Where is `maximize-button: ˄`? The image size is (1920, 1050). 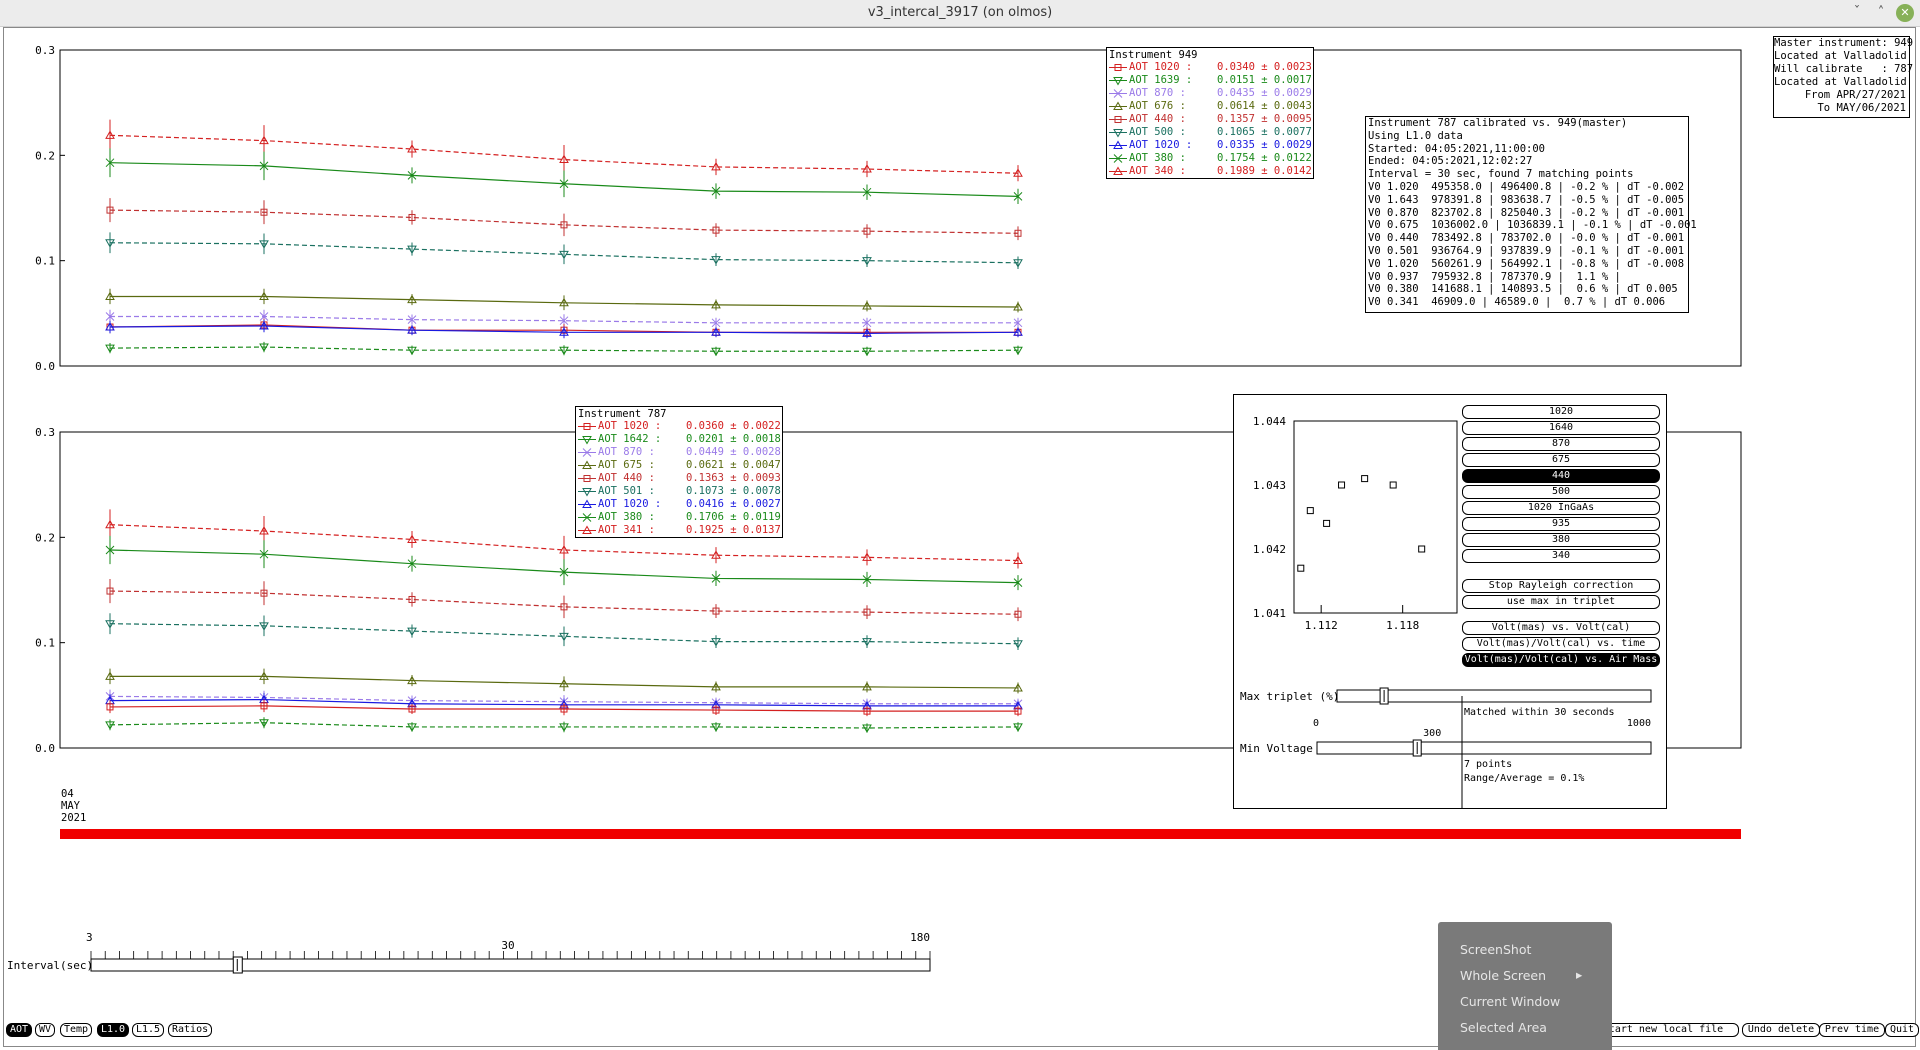
maximize-button: ˄ is located at coordinates (1881, 13).